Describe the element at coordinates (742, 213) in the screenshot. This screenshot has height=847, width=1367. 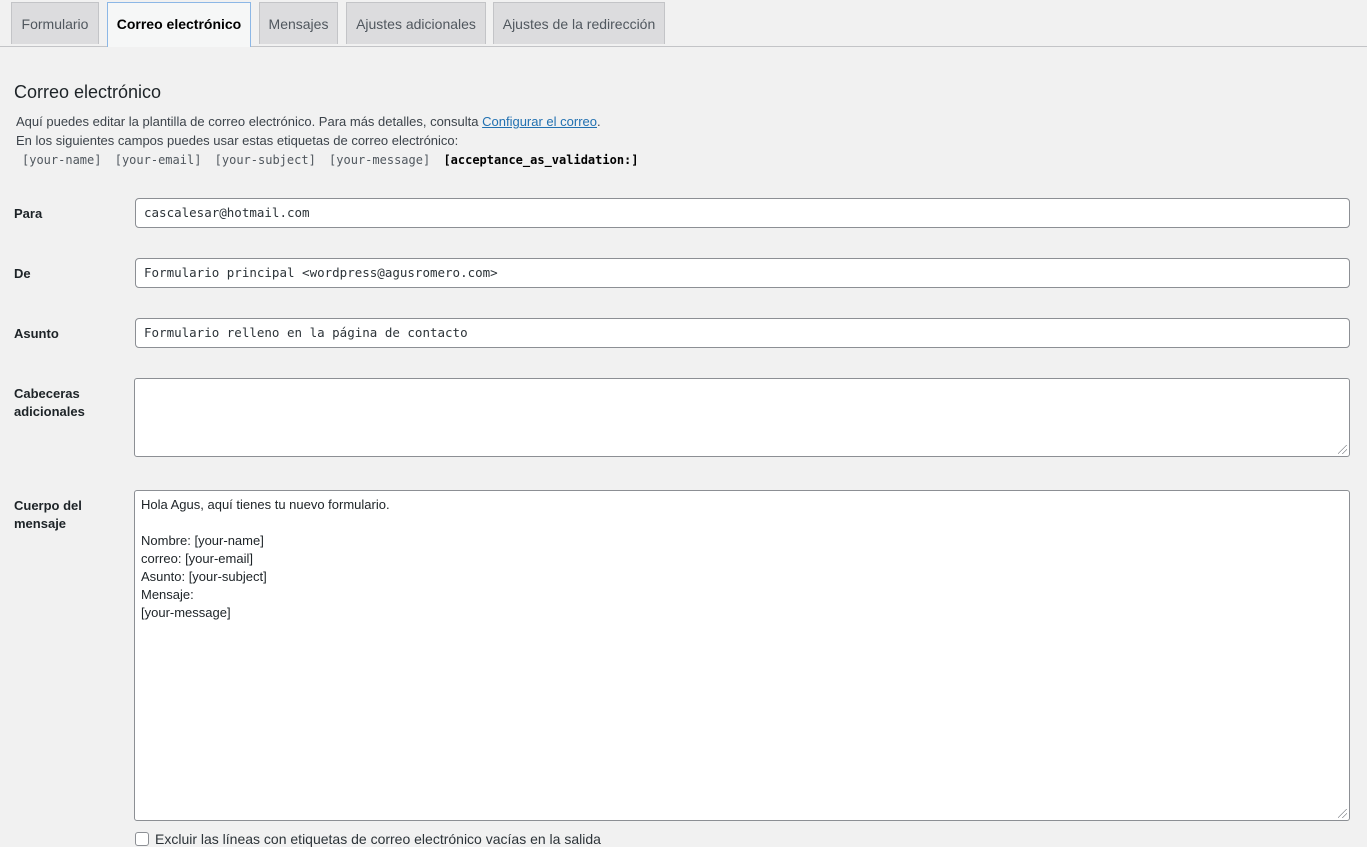
I see `to-field: cascalesar@hotmail.com` at that location.